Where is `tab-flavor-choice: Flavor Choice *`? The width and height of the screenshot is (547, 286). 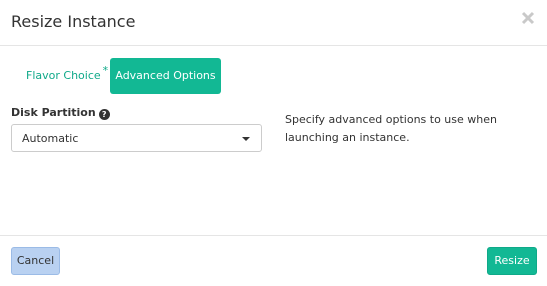
tab-flavor-choice: Flavor Choice * is located at coordinates (59, 76).